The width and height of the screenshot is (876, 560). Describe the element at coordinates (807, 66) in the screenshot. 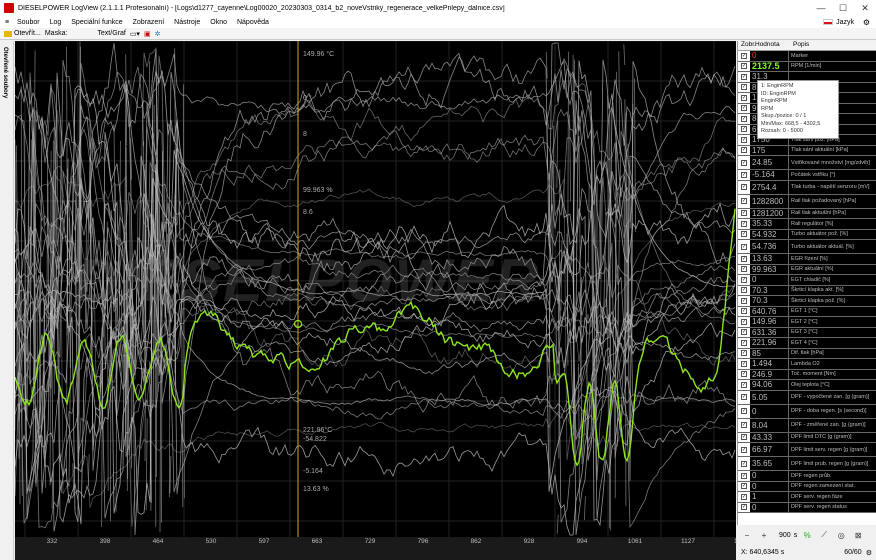

I see `channel-row: ✓ 2137.5 RPM [1/min]` at that location.